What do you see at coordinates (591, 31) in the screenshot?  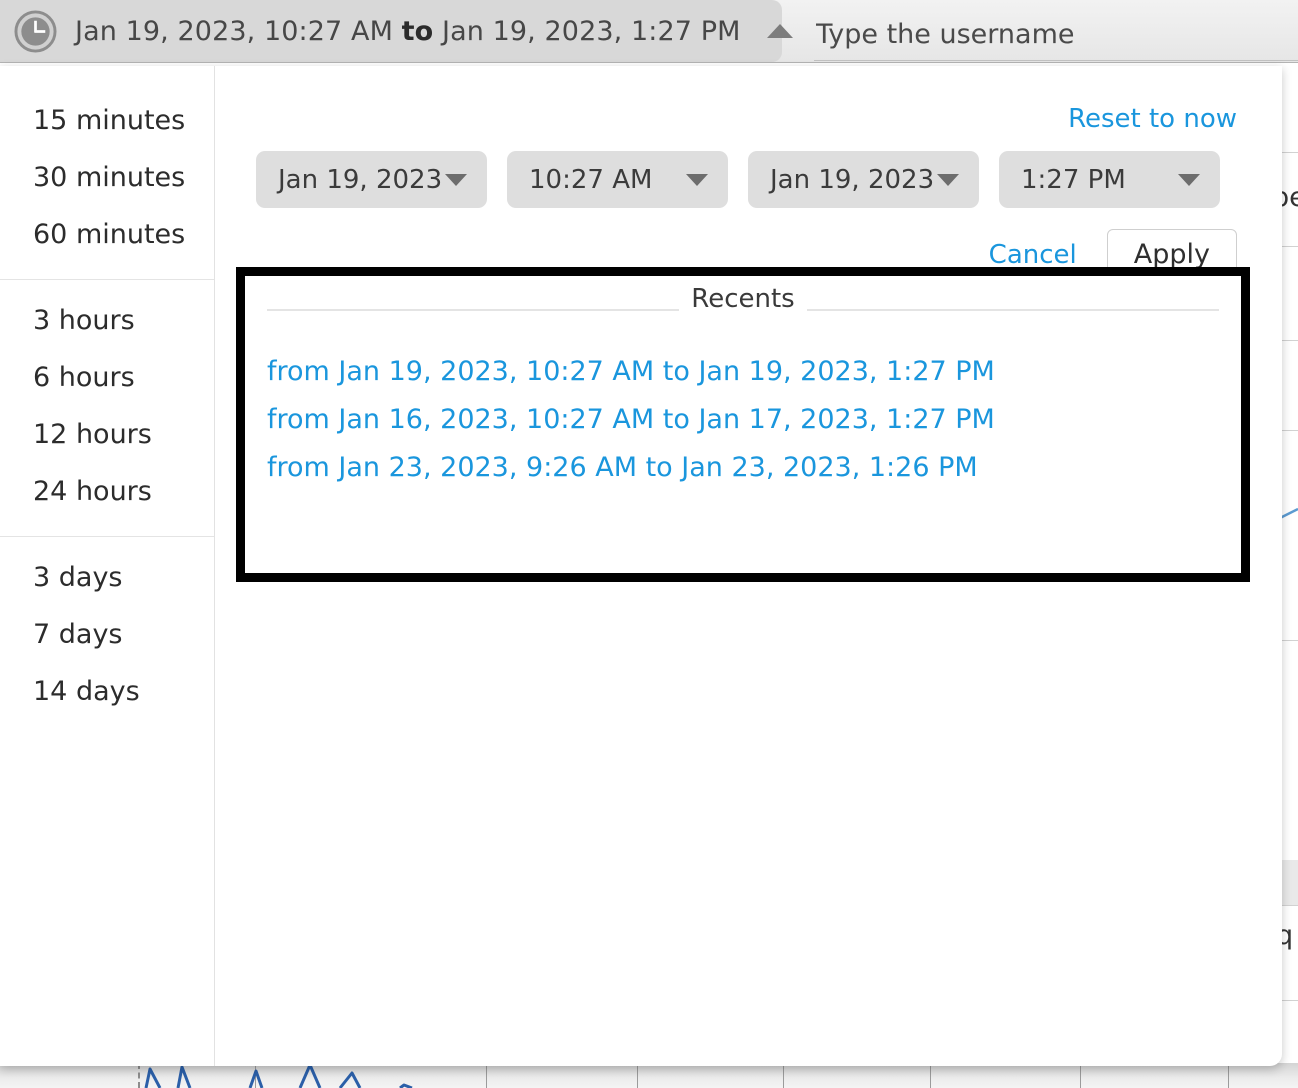 I see `range-end-label: Jan 19, 2023, 1:27 PM` at bounding box center [591, 31].